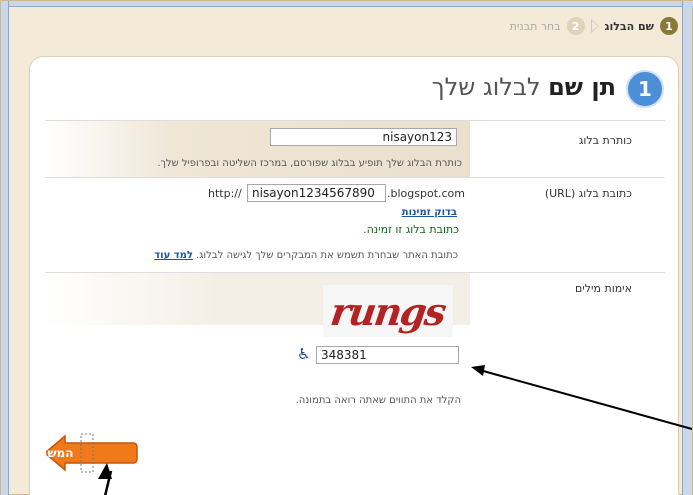 This screenshot has width=693, height=495. What do you see at coordinates (5, 248) in the screenshot?
I see `window-frame-left` at bounding box center [5, 248].